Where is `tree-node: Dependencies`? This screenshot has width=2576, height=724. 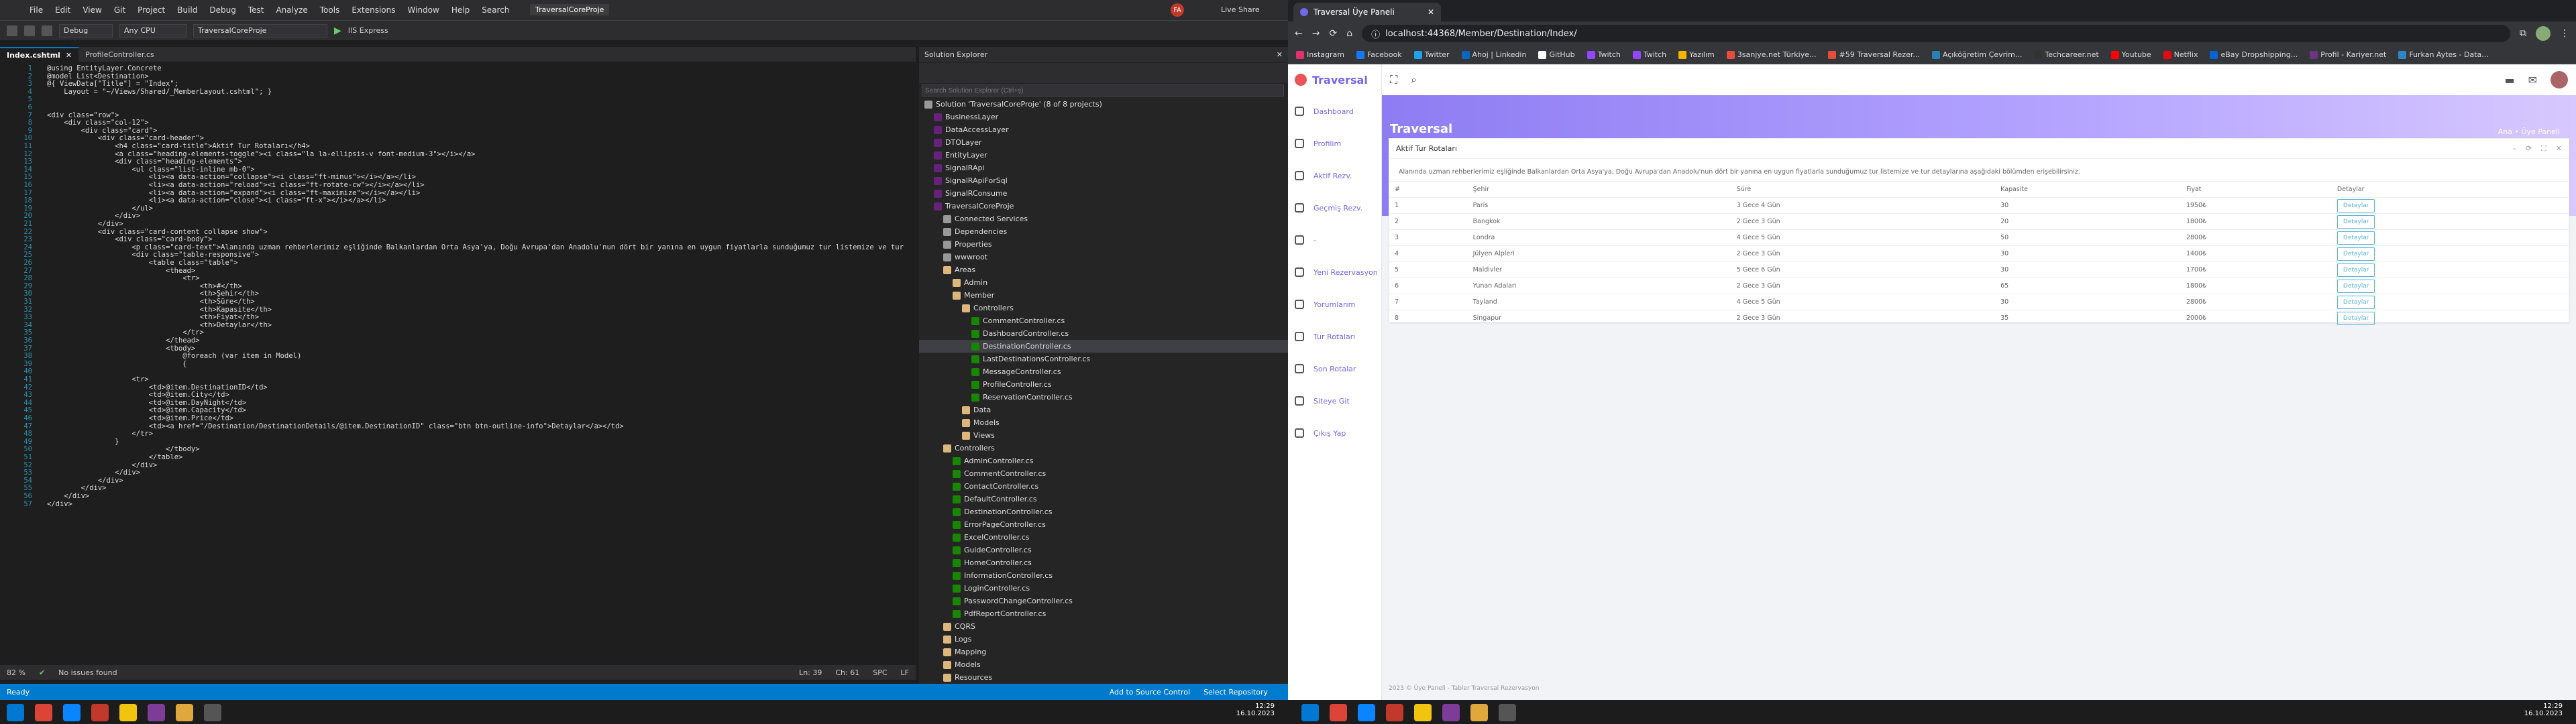
tree-node: Dependencies is located at coordinates (1103, 231).